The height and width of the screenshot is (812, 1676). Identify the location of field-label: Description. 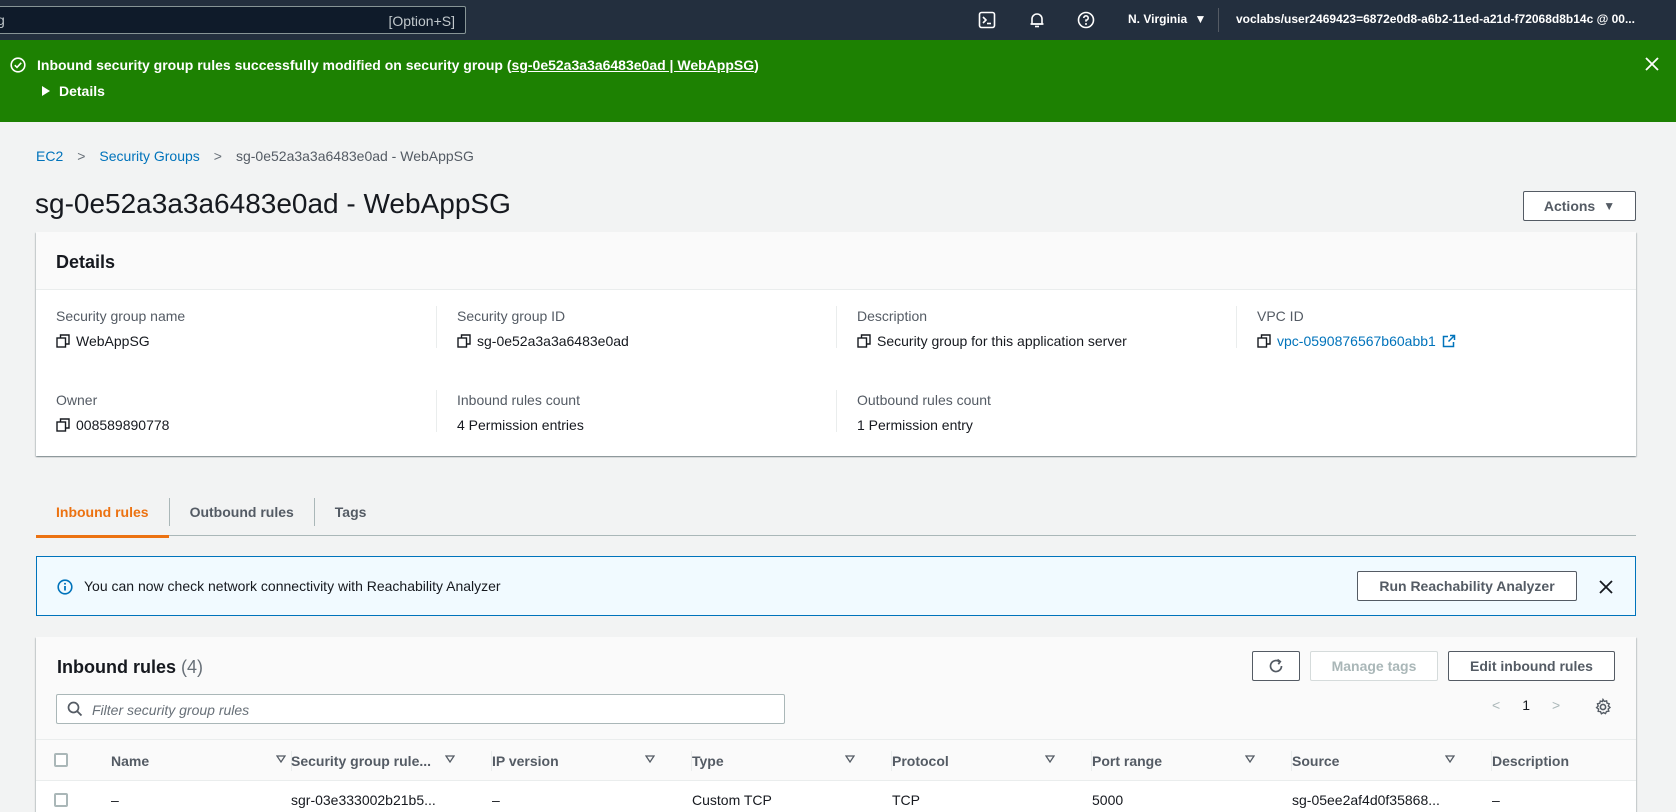
(892, 316).